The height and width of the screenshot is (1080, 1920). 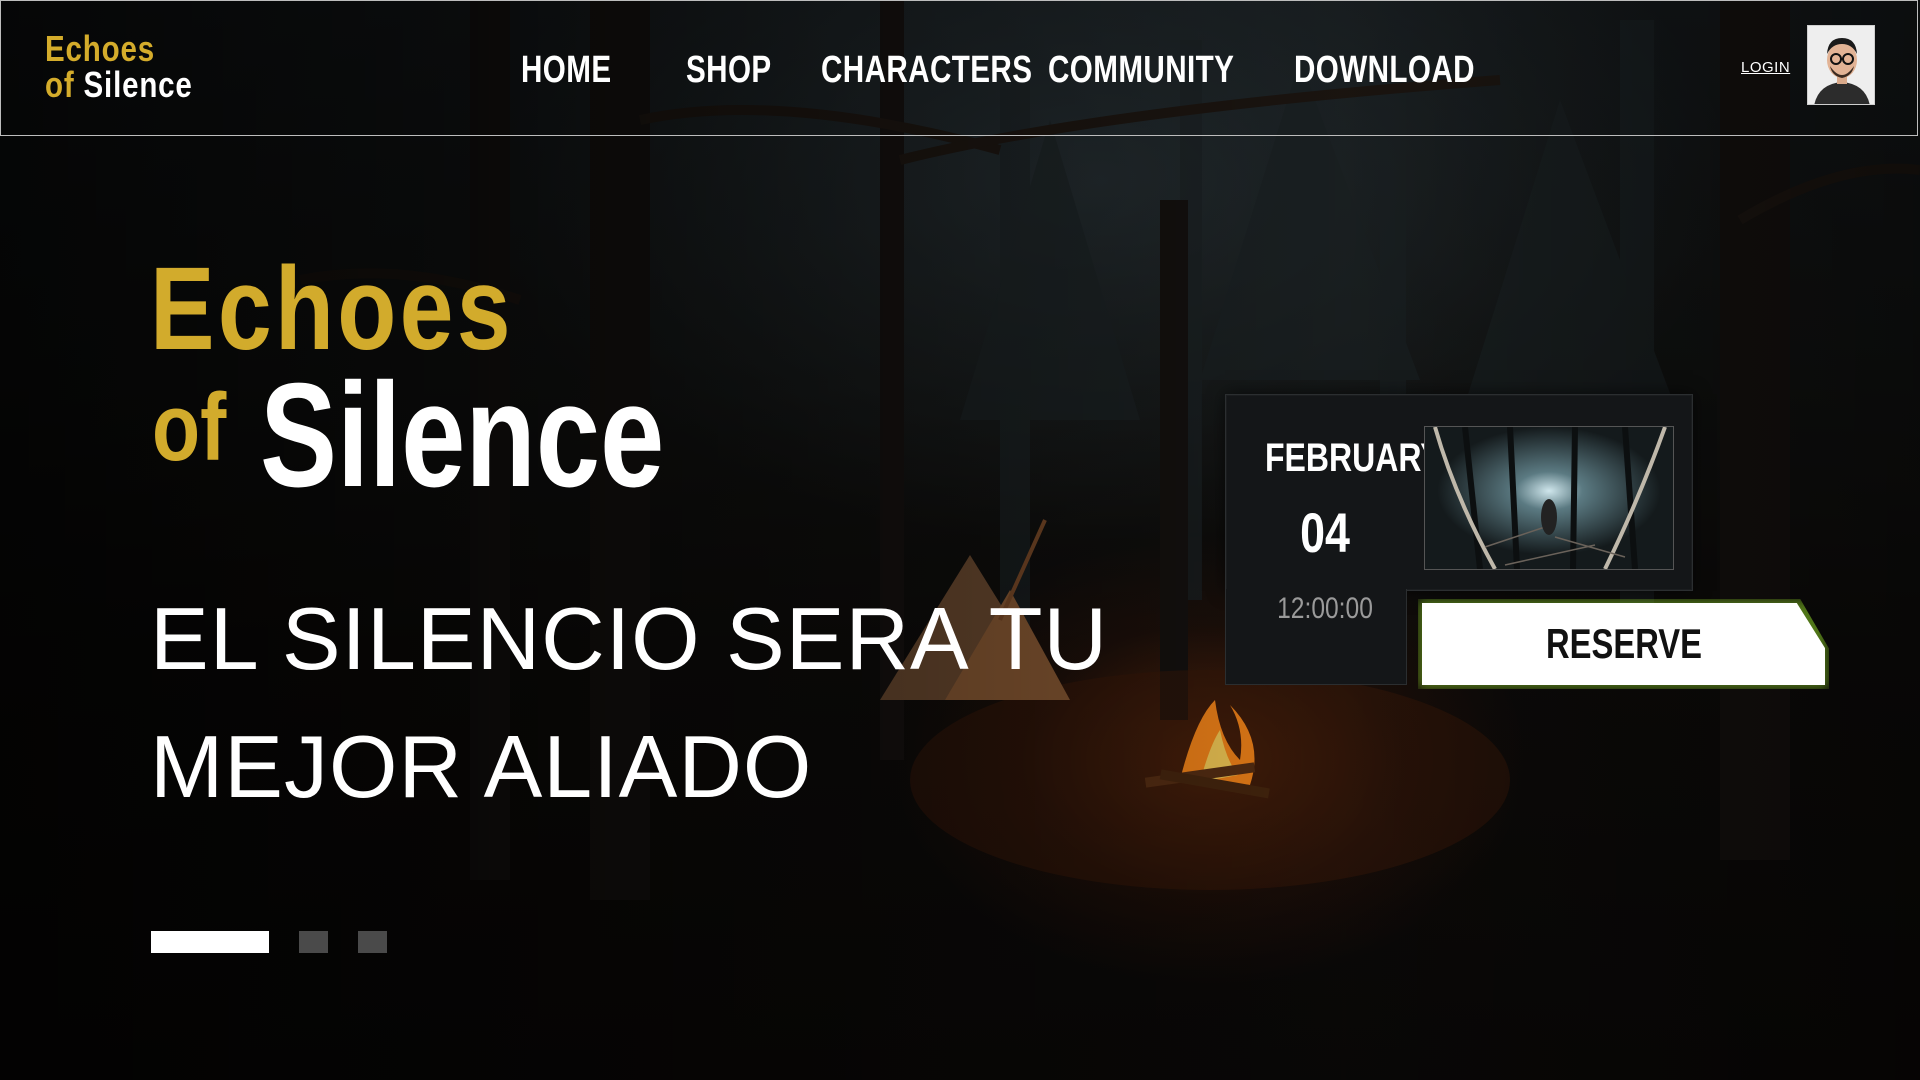 I want to click on event-month: FEBRUARY, so click(x=1353, y=458).